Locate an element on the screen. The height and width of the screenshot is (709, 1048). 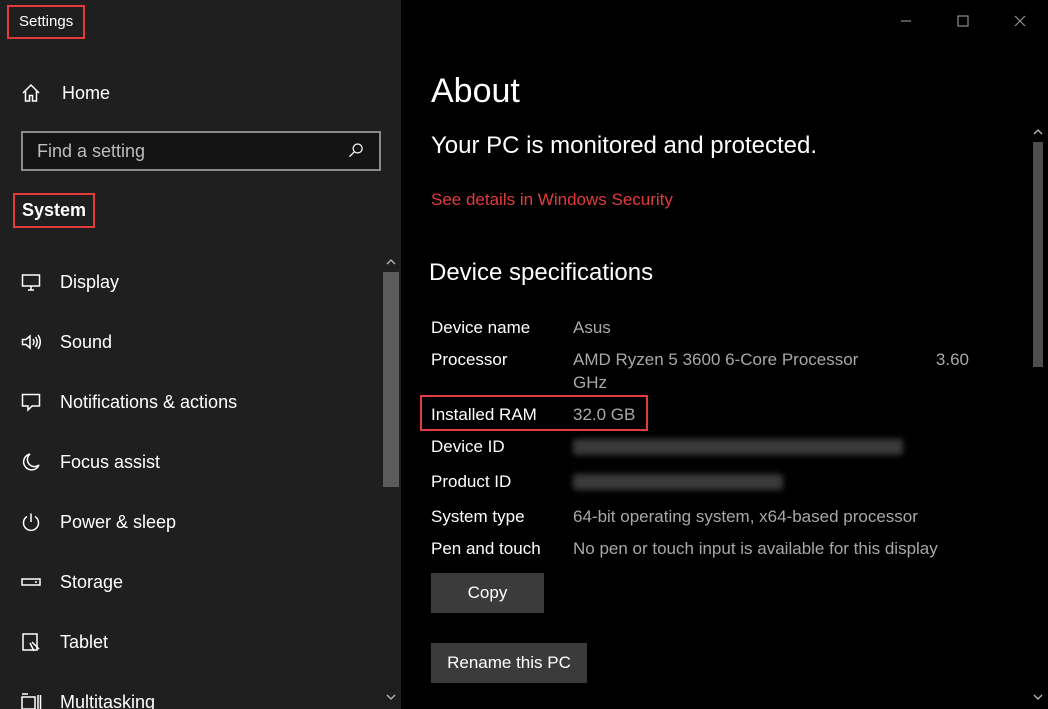
close-button is located at coordinates (1019, 21).